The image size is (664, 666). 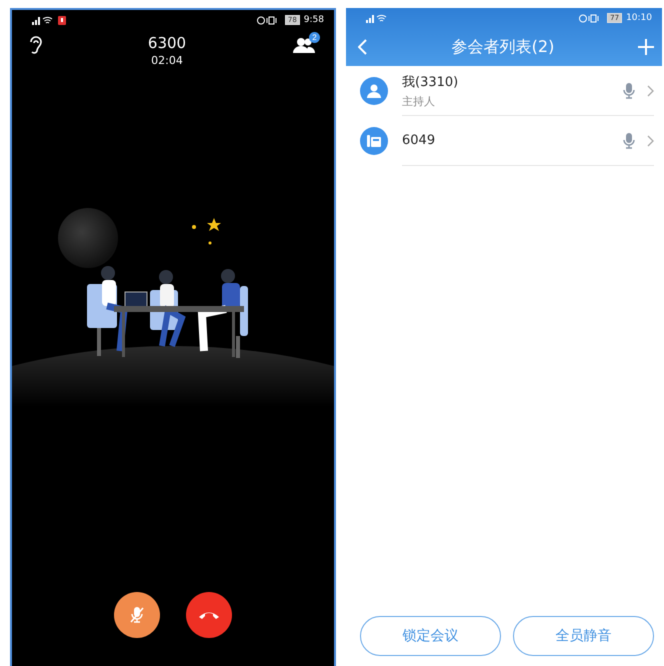 What do you see at coordinates (503, 47) in the screenshot?
I see `screen-title: 参会者列表(2)` at bounding box center [503, 47].